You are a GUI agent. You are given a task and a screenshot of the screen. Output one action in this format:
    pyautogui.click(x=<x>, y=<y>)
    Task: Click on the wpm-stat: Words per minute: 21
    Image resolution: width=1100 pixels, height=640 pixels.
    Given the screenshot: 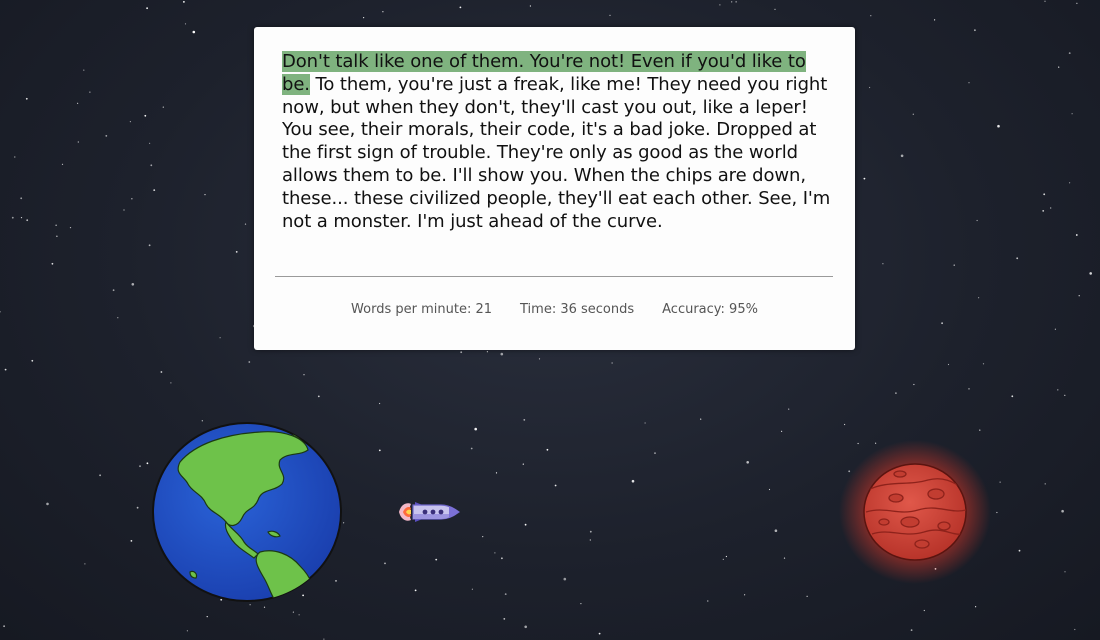 What is the action you would take?
    pyautogui.click(x=421, y=309)
    